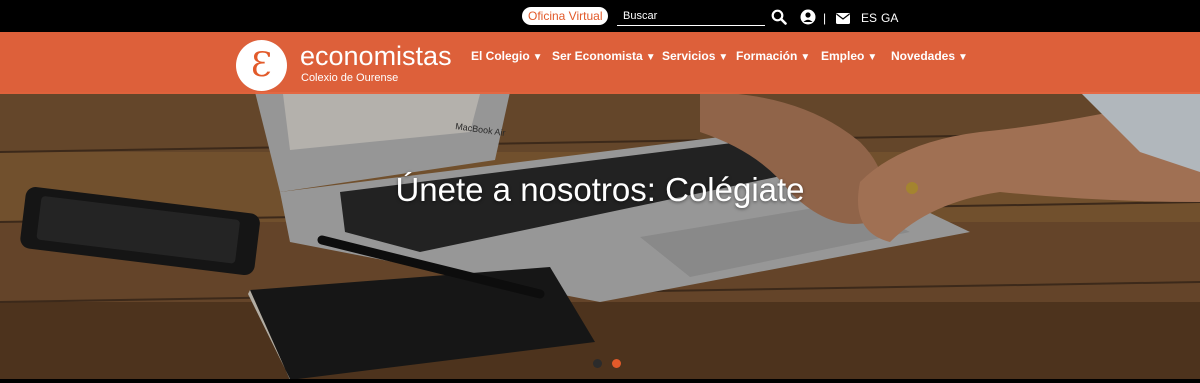 This screenshot has width=1200, height=383. I want to click on nav-item-el-colegio: El Colegio ▼, so click(507, 57).